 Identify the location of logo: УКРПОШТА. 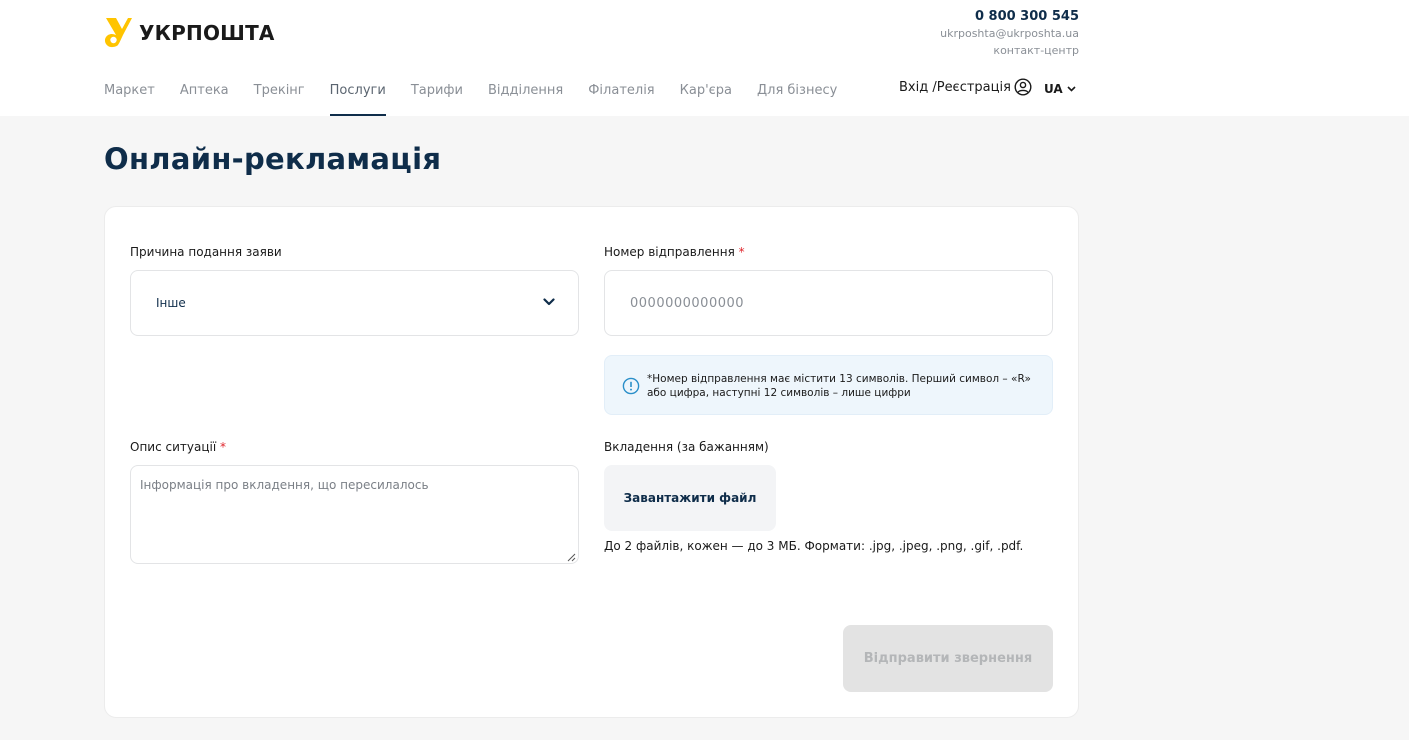
(189, 32).